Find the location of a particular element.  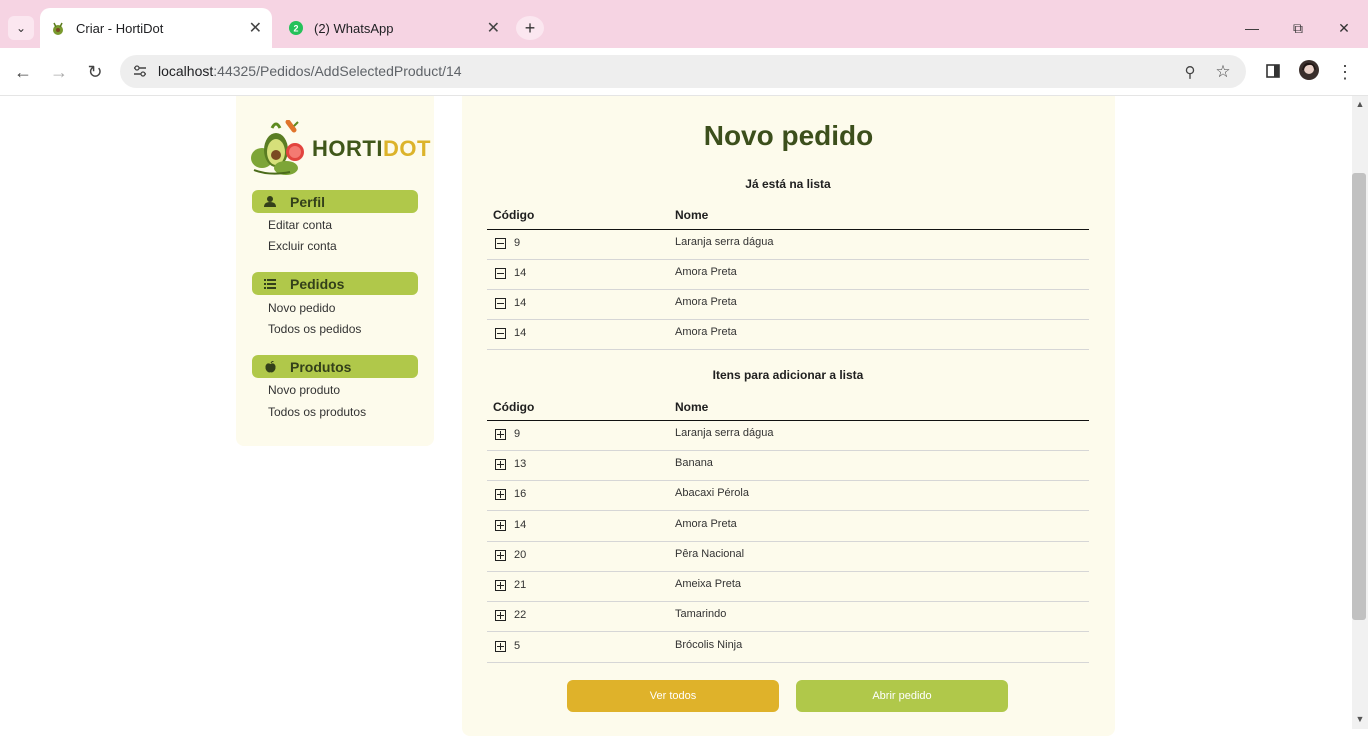

row-code: 21 is located at coordinates (520, 585).